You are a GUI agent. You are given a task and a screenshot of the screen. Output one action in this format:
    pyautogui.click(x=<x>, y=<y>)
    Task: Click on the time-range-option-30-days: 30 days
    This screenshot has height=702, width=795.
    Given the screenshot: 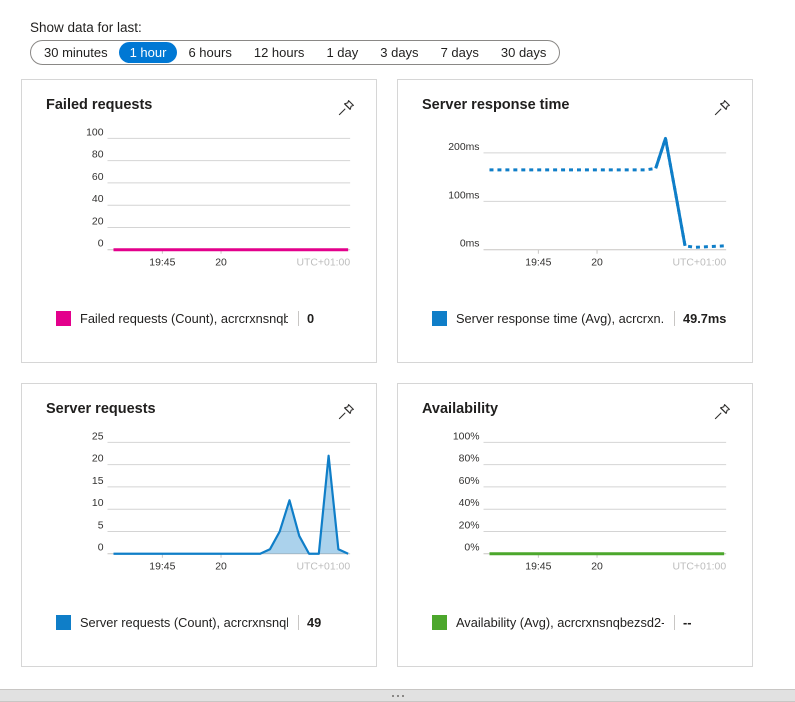 What is the action you would take?
    pyautogui.click(x=524, y=52)
    